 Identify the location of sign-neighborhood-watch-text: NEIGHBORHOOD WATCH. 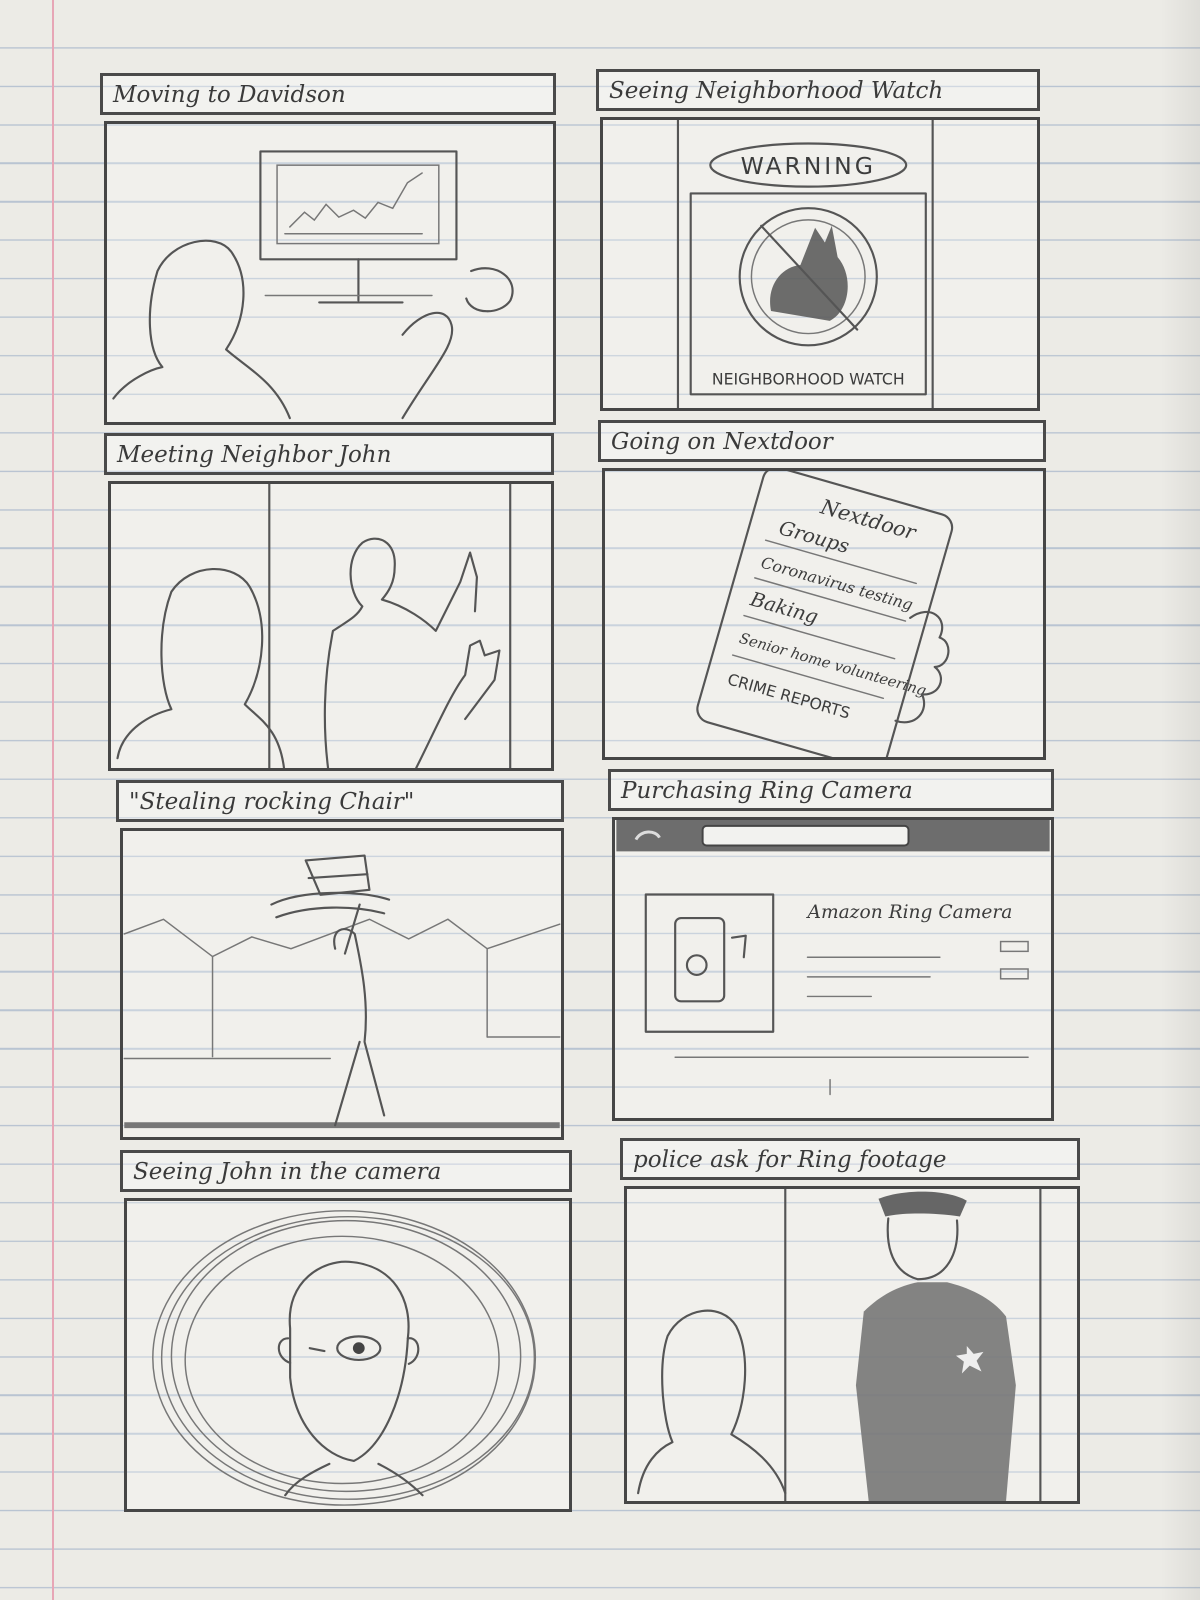
(808, 378).